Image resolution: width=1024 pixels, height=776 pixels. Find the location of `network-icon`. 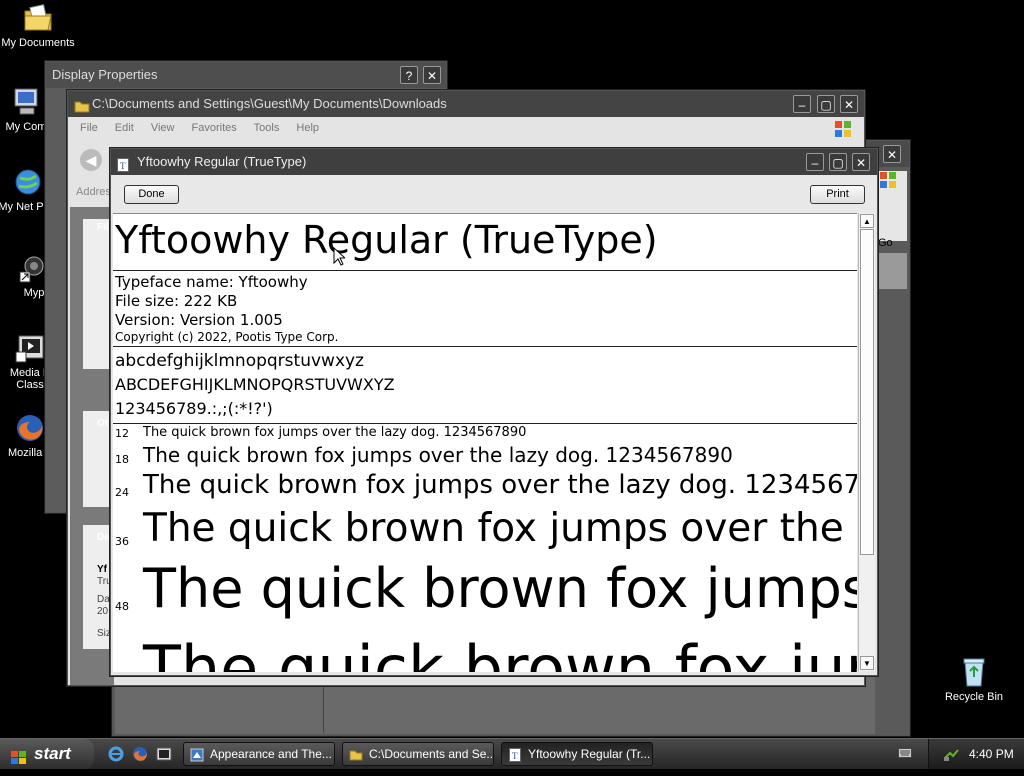

network-icon is located at coordinates (28, 182).